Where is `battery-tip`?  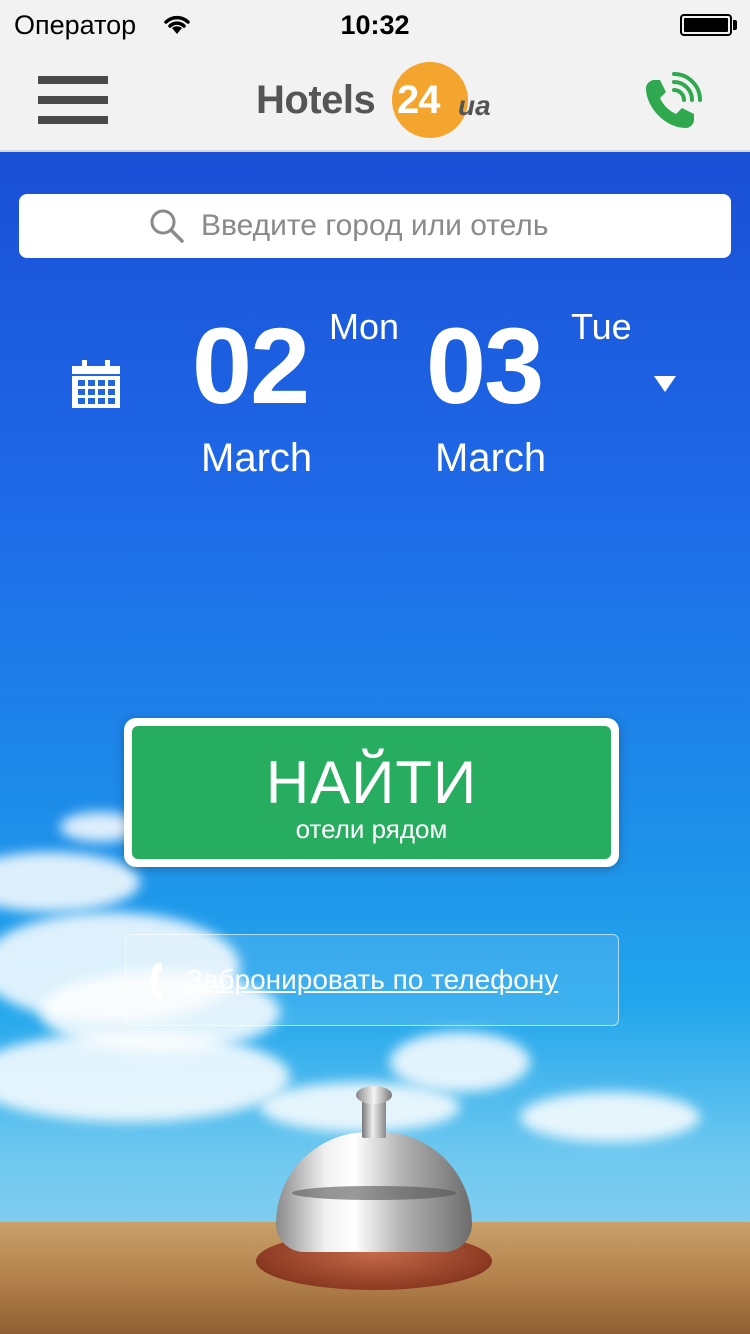
battery-tip is located at coordinates (735, 25).